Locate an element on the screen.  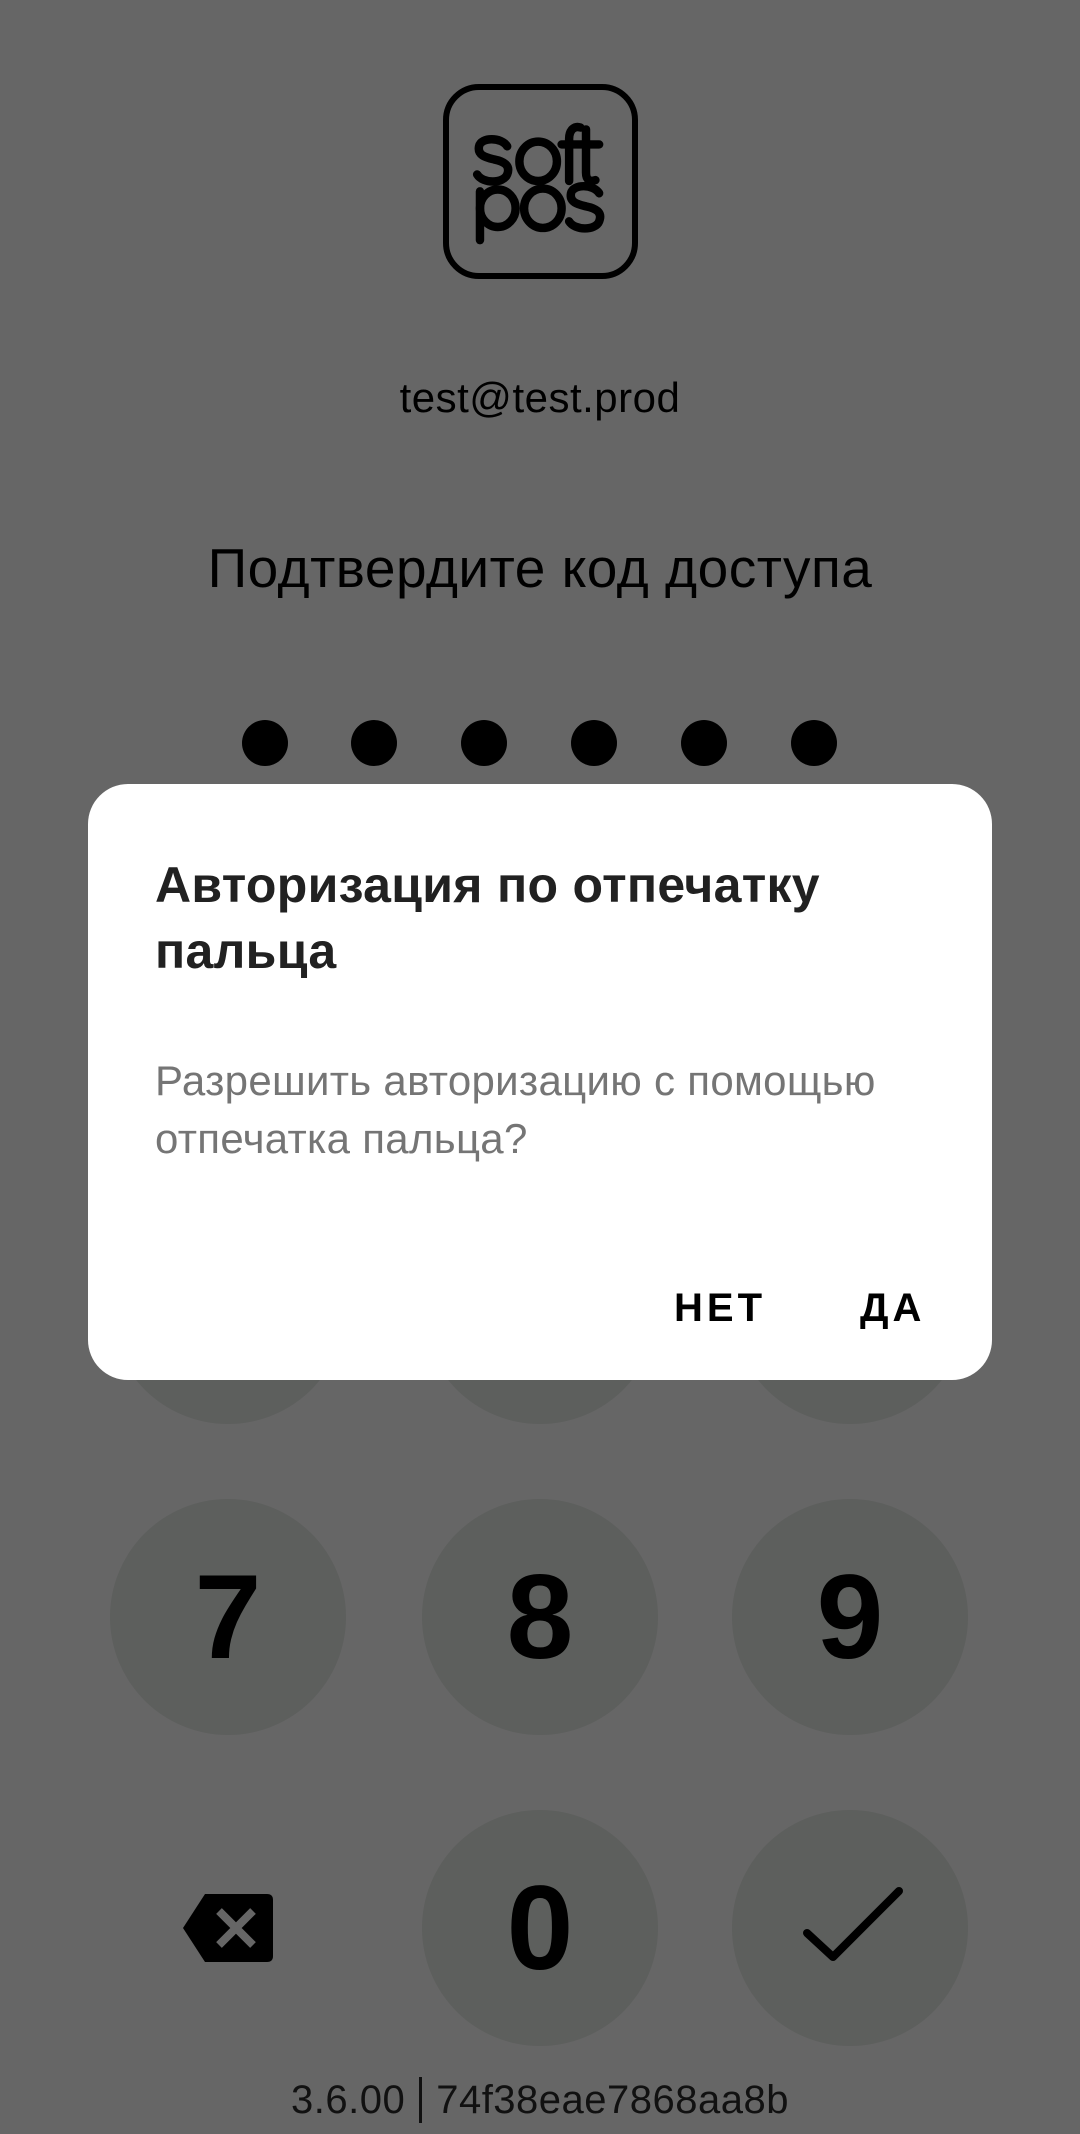
key-label: 8 is located at coordinates (540, 1617).